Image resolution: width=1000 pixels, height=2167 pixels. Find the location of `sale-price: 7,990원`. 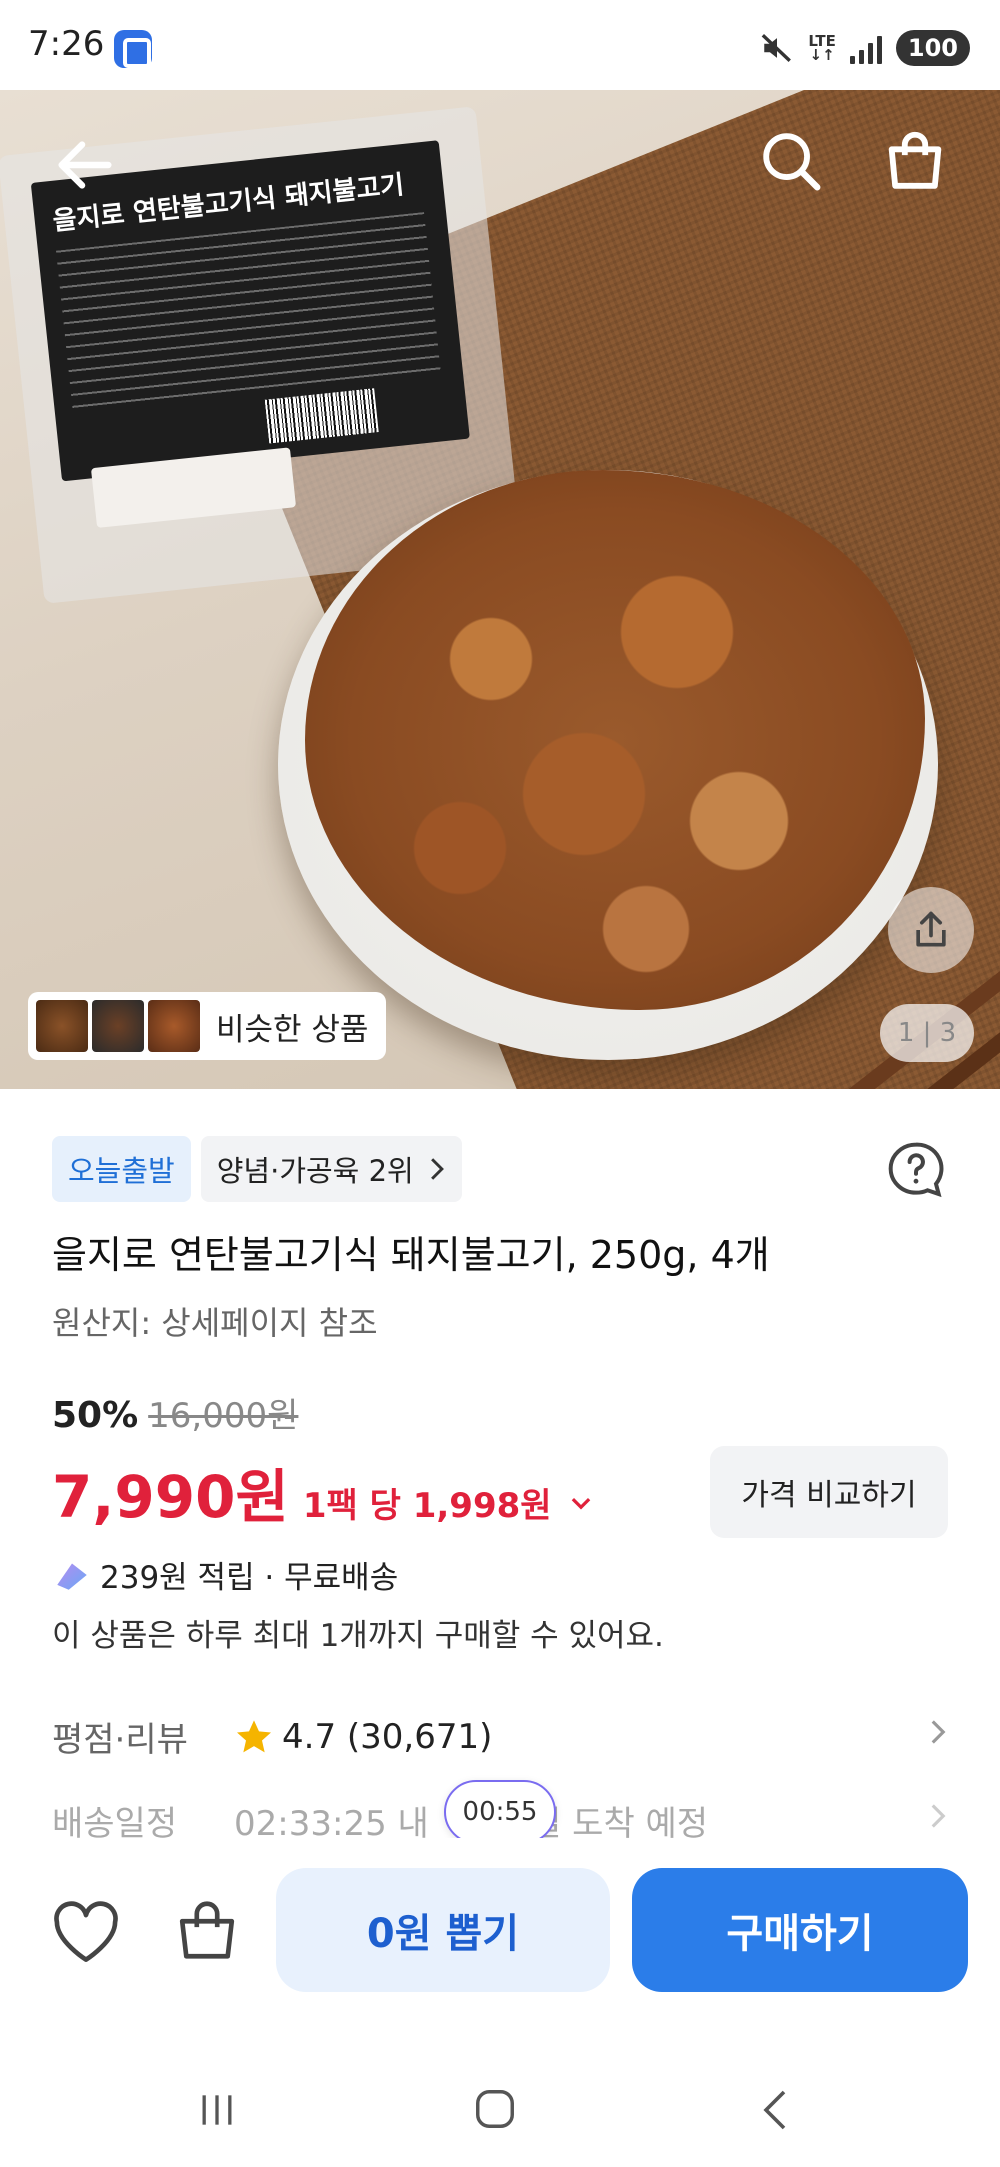

sale-price: 7,990원 is located at coordinates (170, 1497).